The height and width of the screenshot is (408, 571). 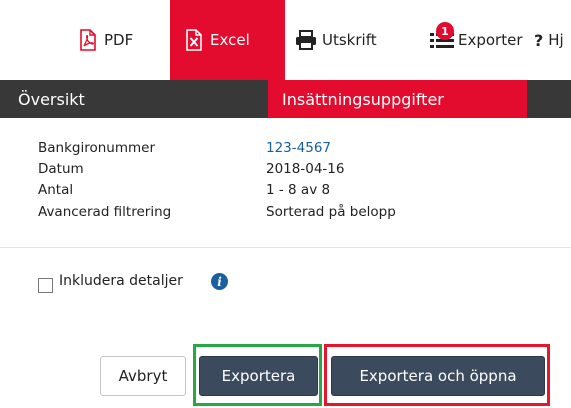 What do you see at coordinates (88, 40) in the screenshot?
I see `pdf-file-icon` at bounding box center [88, 40].